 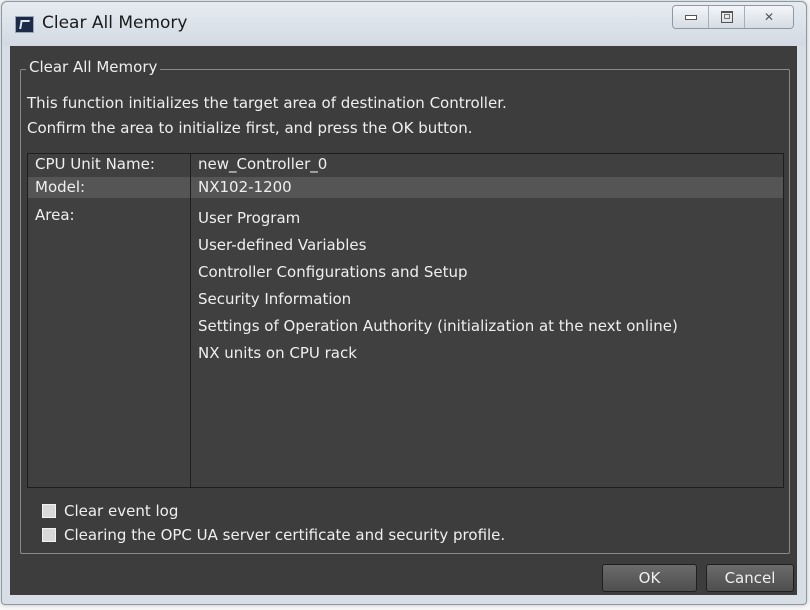 I want to click on area-item-user-defined-variables: User-defined Variables, so click(x=282, y=245).